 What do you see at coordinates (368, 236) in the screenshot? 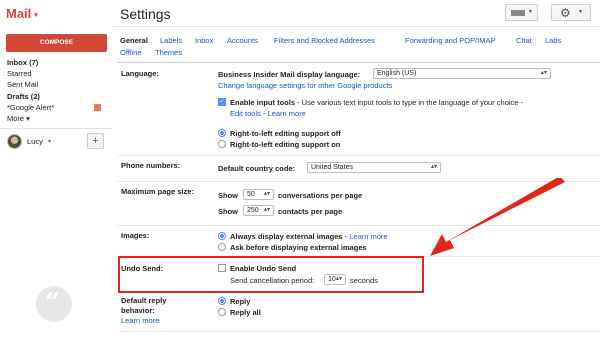
I see `images-learn-more-link: Learn more` at bounding box center [368, 236].